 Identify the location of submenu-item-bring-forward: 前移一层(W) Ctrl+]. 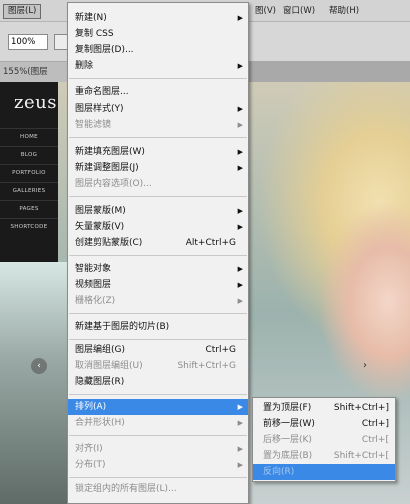
(324, 424).